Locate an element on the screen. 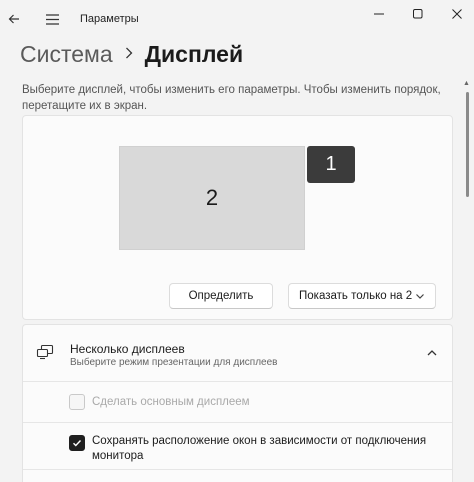  multiple-displays-title: Несколько дисплеев is located at coordinates (127, 349).